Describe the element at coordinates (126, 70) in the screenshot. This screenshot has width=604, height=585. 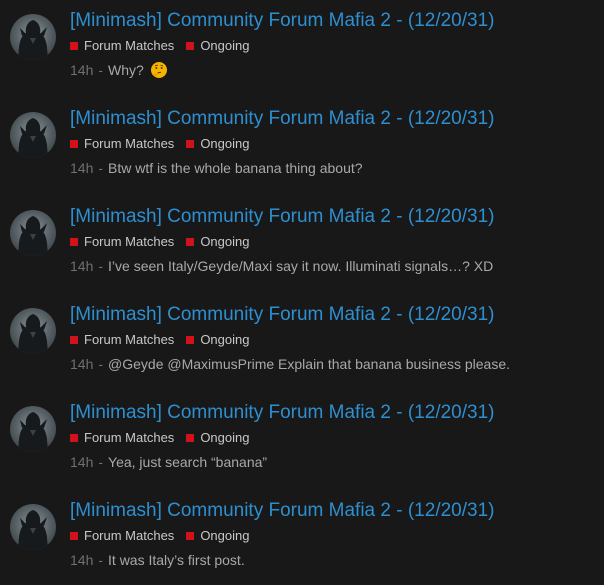
I see `excerpt-text: Why?` at that location.